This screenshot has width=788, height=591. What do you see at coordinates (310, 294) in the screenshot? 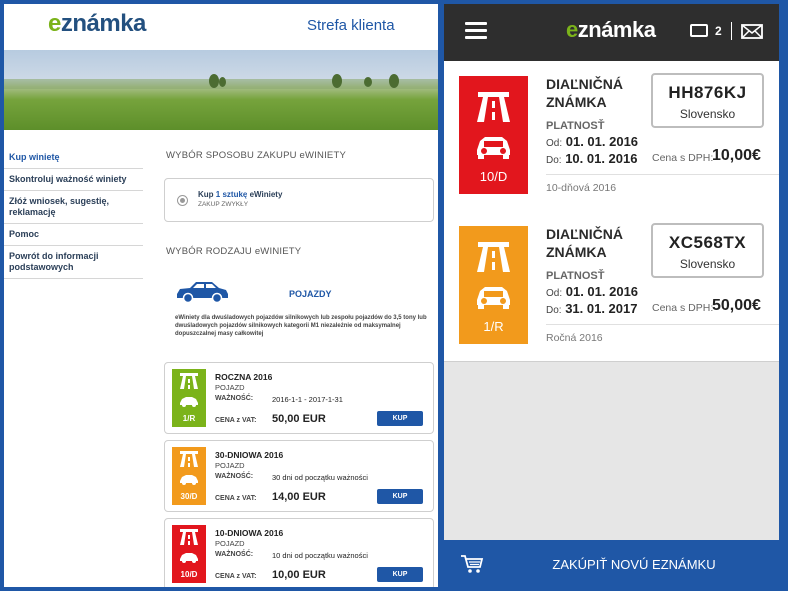
I see `vehicle-category-label: POJAZDY` at bounding box center [310, 294].